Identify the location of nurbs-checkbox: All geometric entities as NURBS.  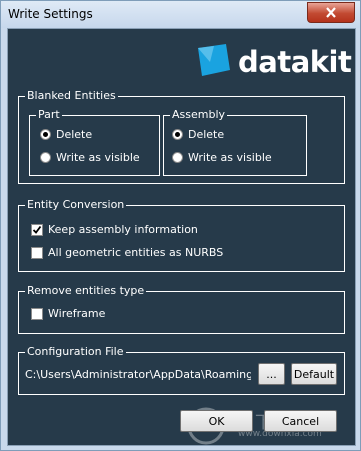
(127, 252).